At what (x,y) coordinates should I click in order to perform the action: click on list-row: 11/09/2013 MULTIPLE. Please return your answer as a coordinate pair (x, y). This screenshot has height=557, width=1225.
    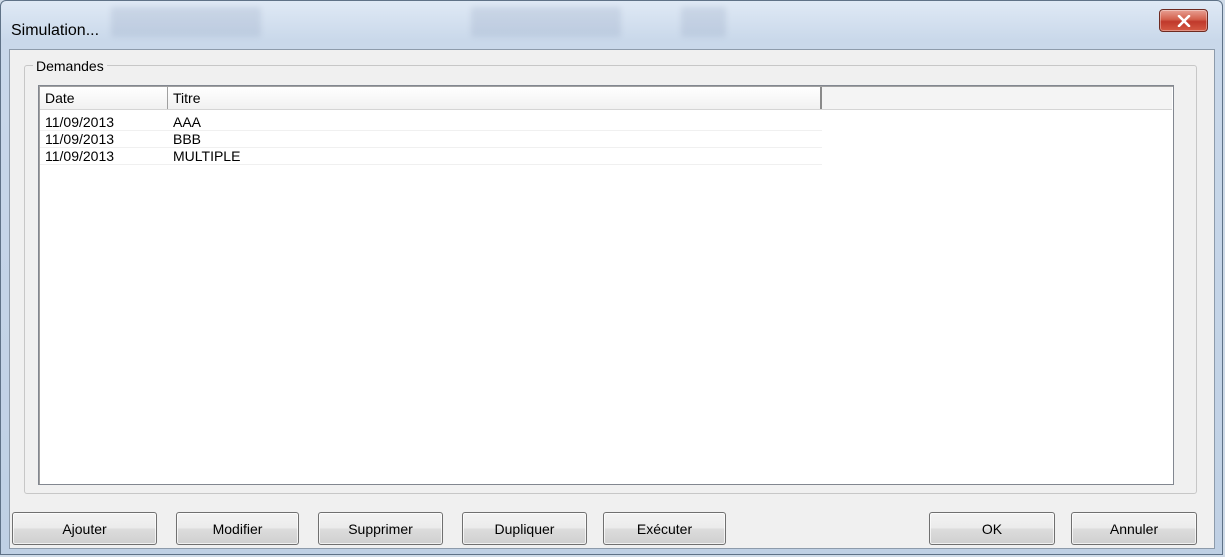
    Looking at the image, I should click on (431, 156).